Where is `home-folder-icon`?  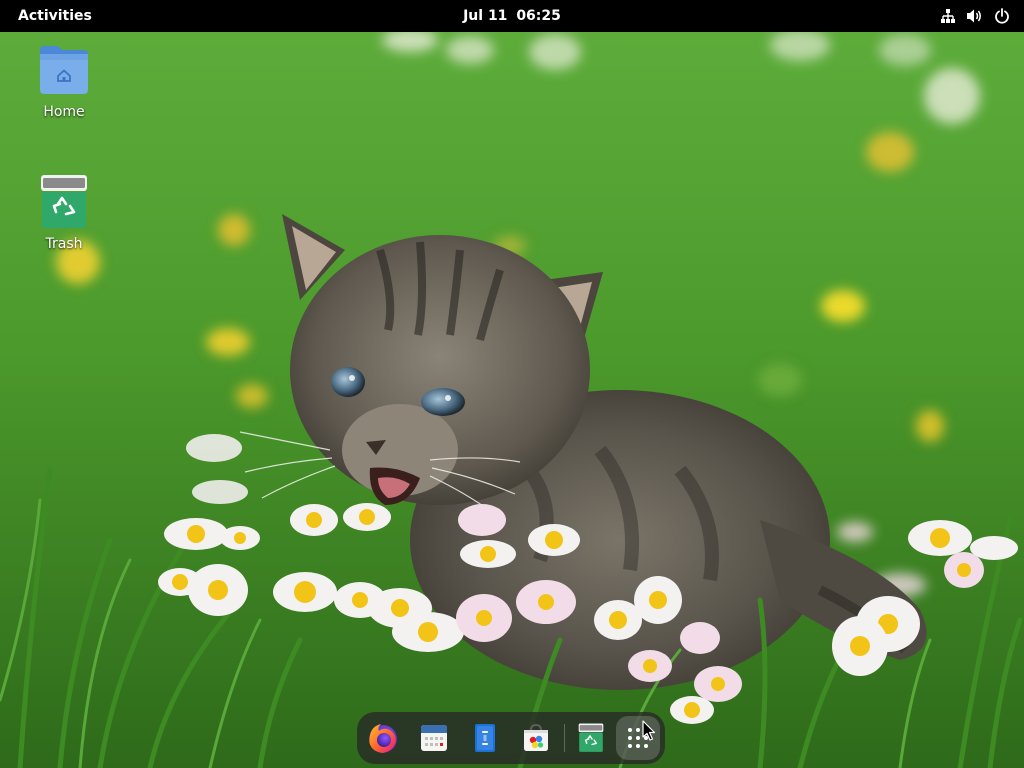 home-folder-icon is located at coordinates (64, 70).